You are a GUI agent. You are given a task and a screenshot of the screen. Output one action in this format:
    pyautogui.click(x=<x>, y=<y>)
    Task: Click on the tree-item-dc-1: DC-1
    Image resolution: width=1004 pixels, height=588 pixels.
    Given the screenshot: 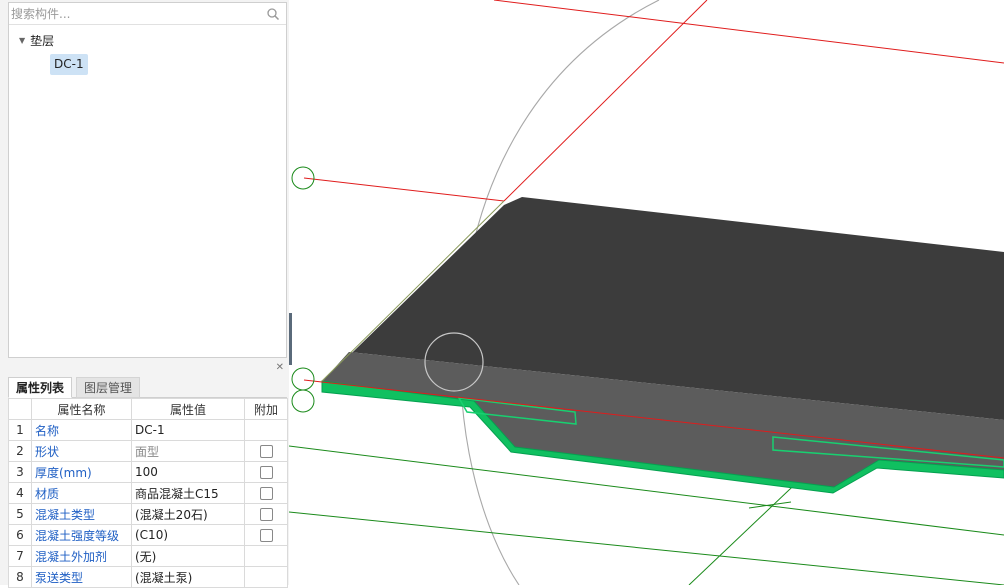 What is the action you would take?
    pyautogui.click(x=69, y=64)
    